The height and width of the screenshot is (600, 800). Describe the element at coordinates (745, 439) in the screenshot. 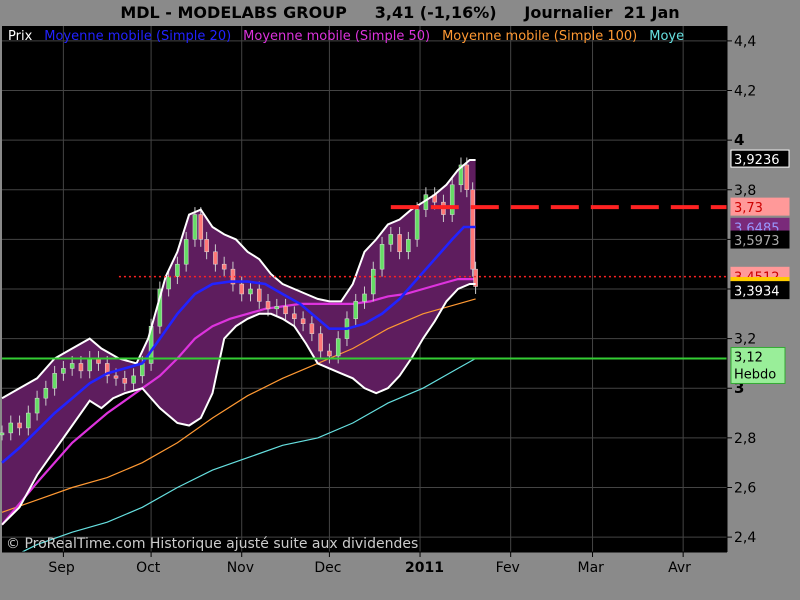

I see `y-tick-label: 2,8` at that location.